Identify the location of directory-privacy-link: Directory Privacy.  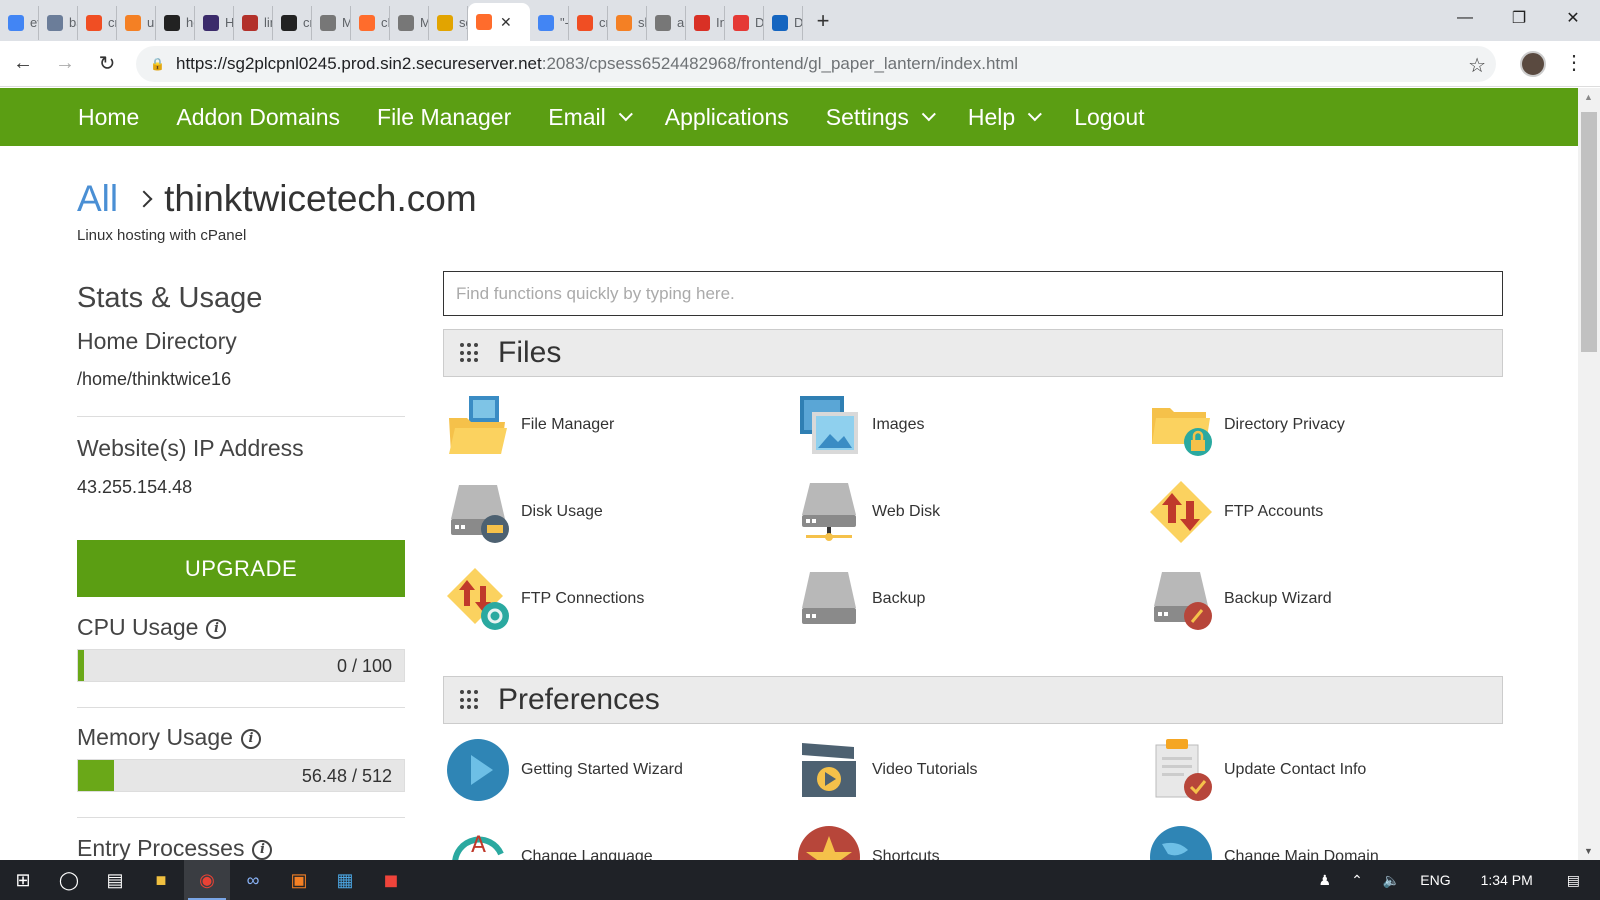
(1298, 425).